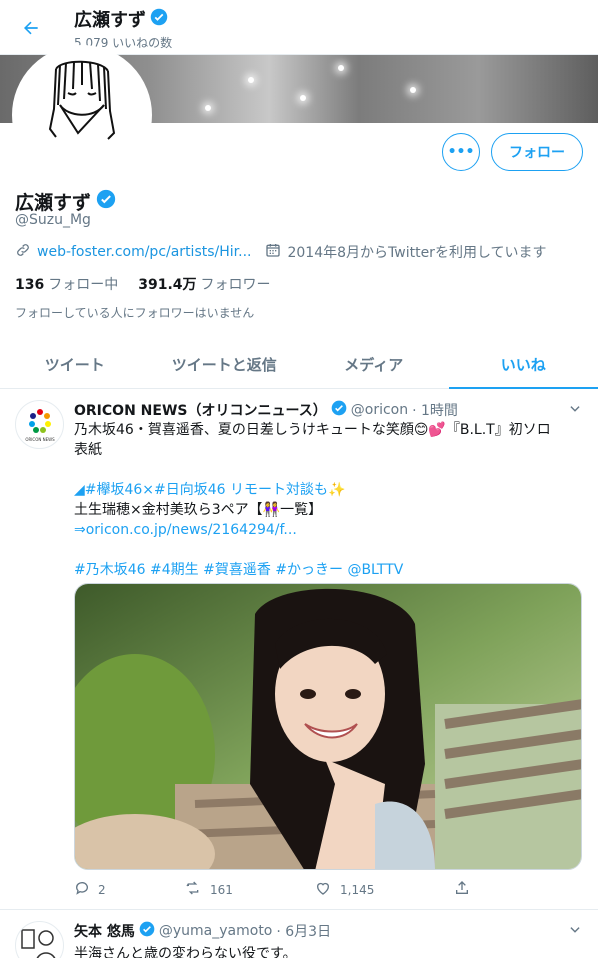 The height and width of the screenshot is (958, 598). I want to click on header-name: 広瀬すず, so click(110, 20).